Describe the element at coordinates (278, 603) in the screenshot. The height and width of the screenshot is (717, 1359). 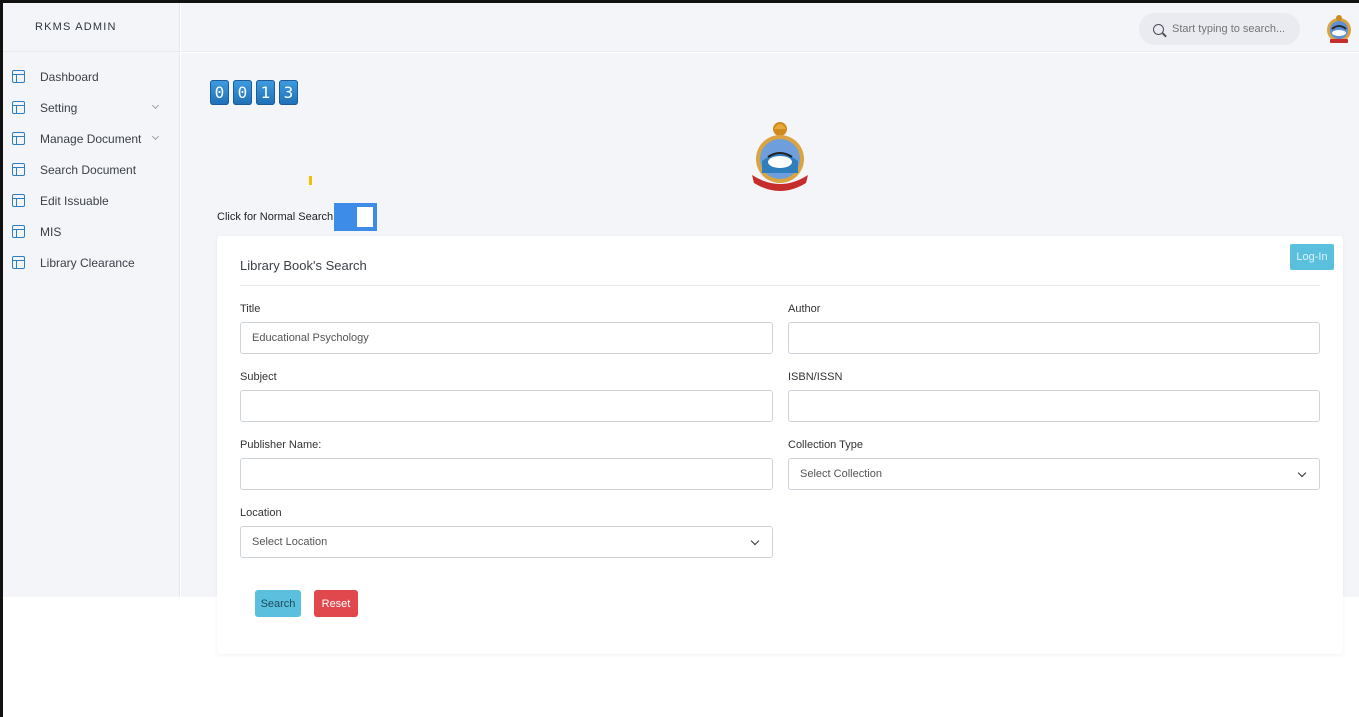
I see `search-button: Search` at that location.